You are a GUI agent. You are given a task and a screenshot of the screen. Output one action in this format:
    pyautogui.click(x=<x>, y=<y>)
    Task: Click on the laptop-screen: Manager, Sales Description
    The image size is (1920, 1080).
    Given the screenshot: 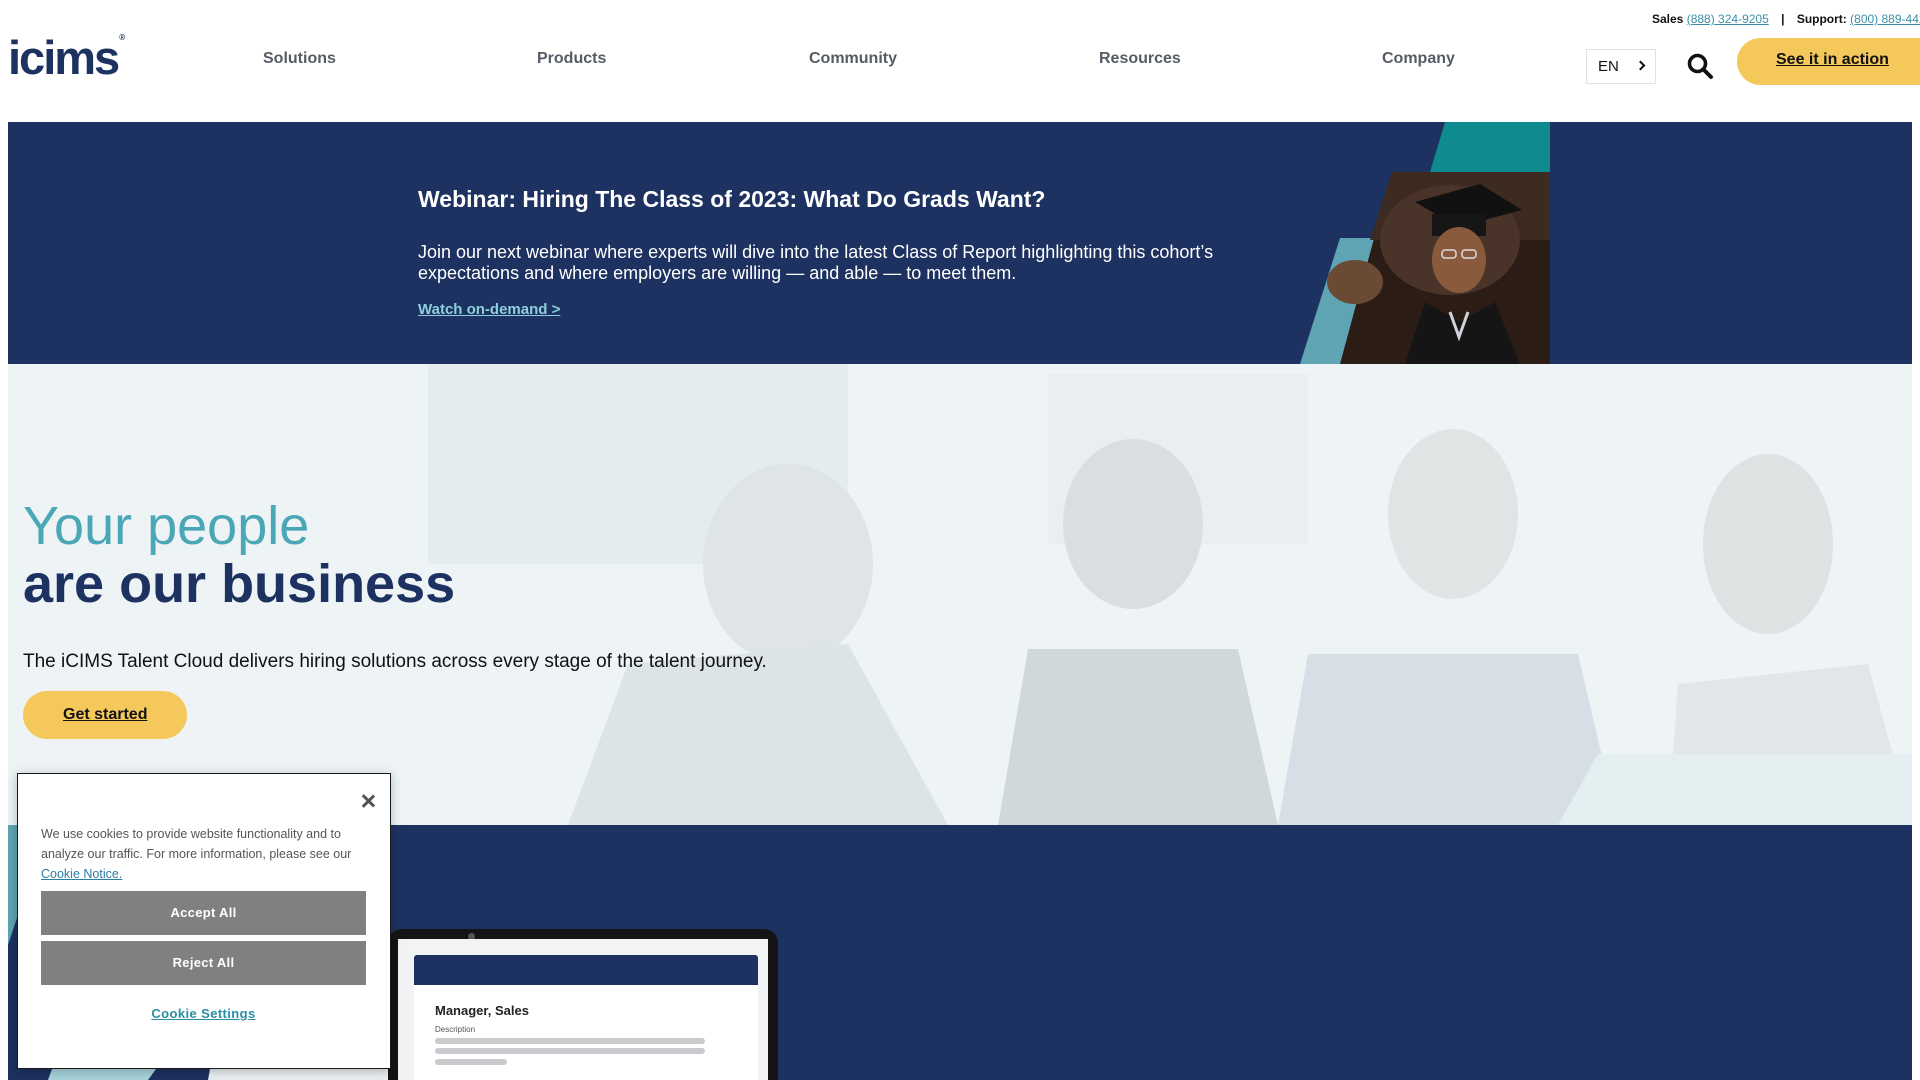 What is the action you would take?
    pyautogui.click(x=583, y=1009)
    